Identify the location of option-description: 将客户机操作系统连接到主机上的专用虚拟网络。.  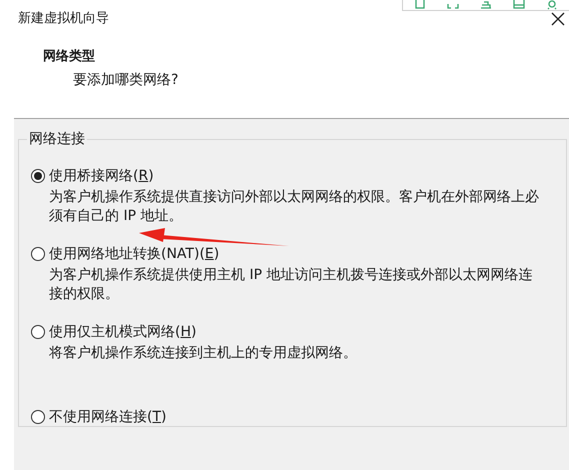
(203, 353).